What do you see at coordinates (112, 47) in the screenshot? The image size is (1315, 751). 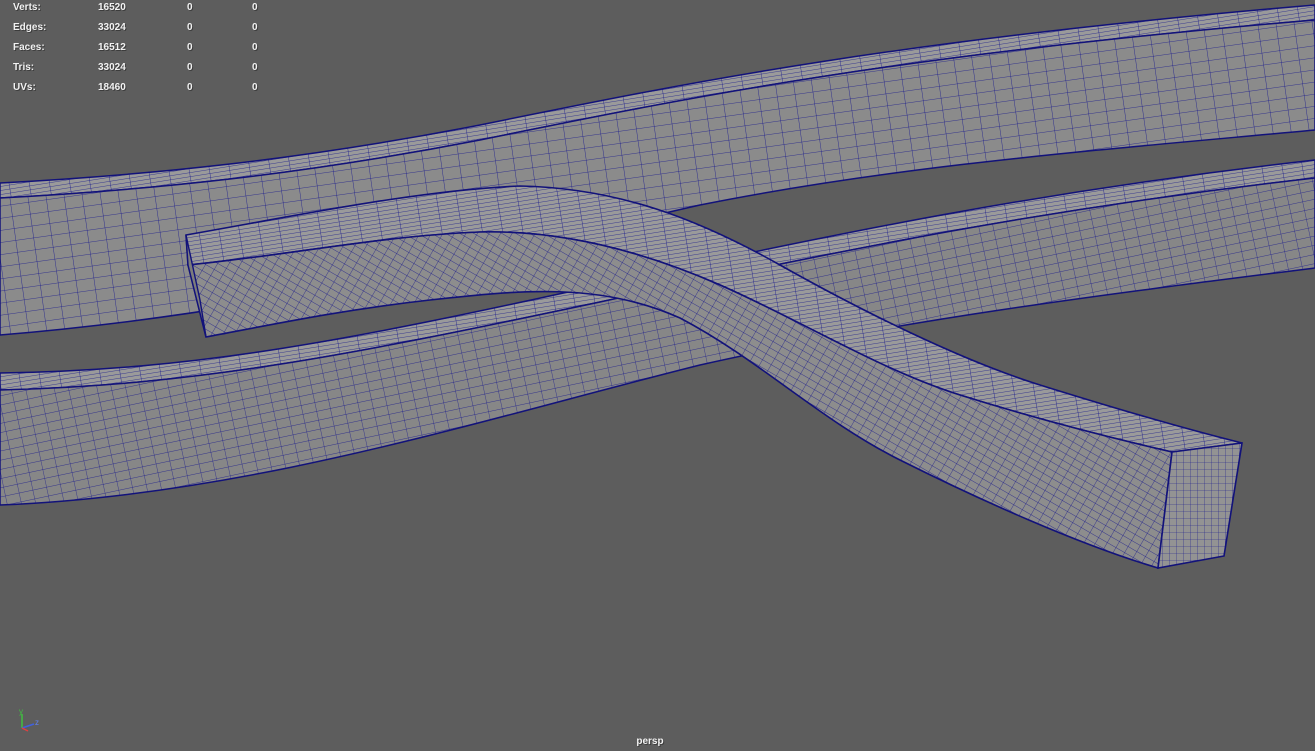 I see `hud-total: 16512` at bounding box center [112, 47].